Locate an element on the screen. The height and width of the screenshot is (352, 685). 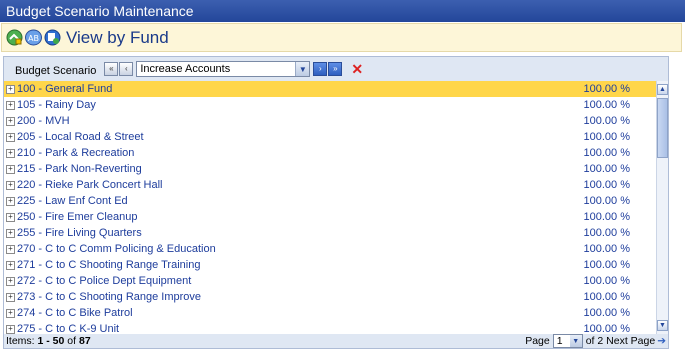
fund-name: 205 - Local Road & Street is located at coordinates (80, 137).